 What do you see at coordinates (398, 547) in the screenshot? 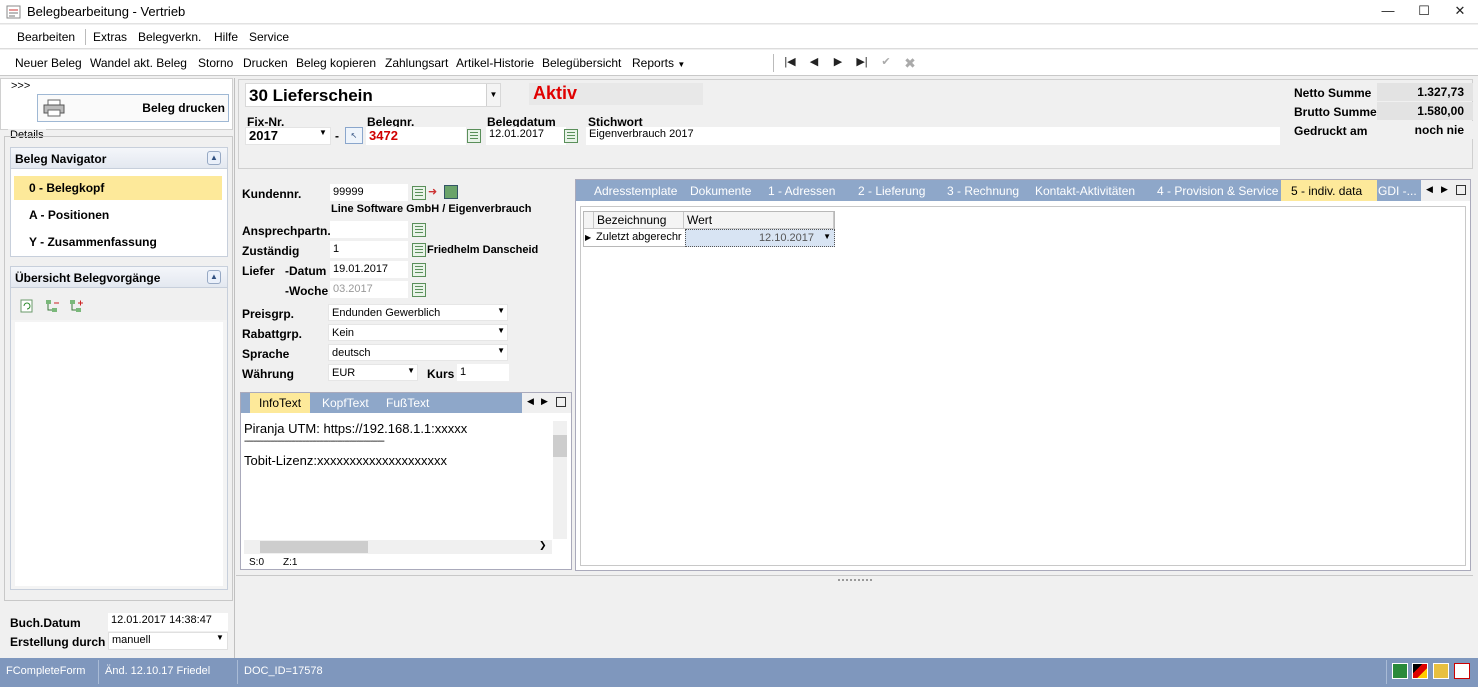
I see `infotext-hscrollbar: ❯` at bounding box center [398, 547].